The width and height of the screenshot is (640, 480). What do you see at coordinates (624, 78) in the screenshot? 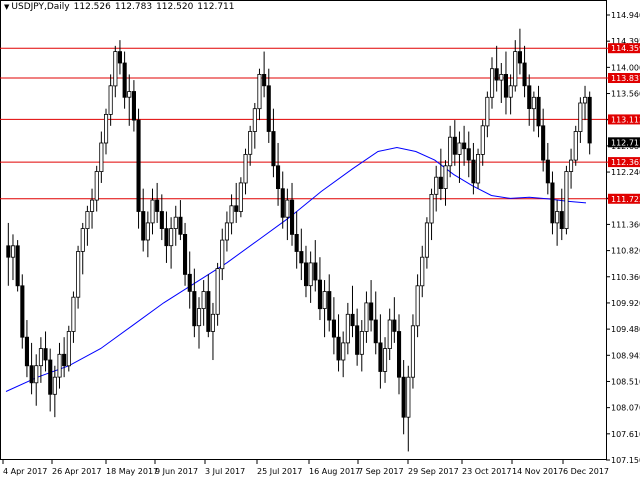
I see `level-label: 113.837` at bounding box center [624, 78].